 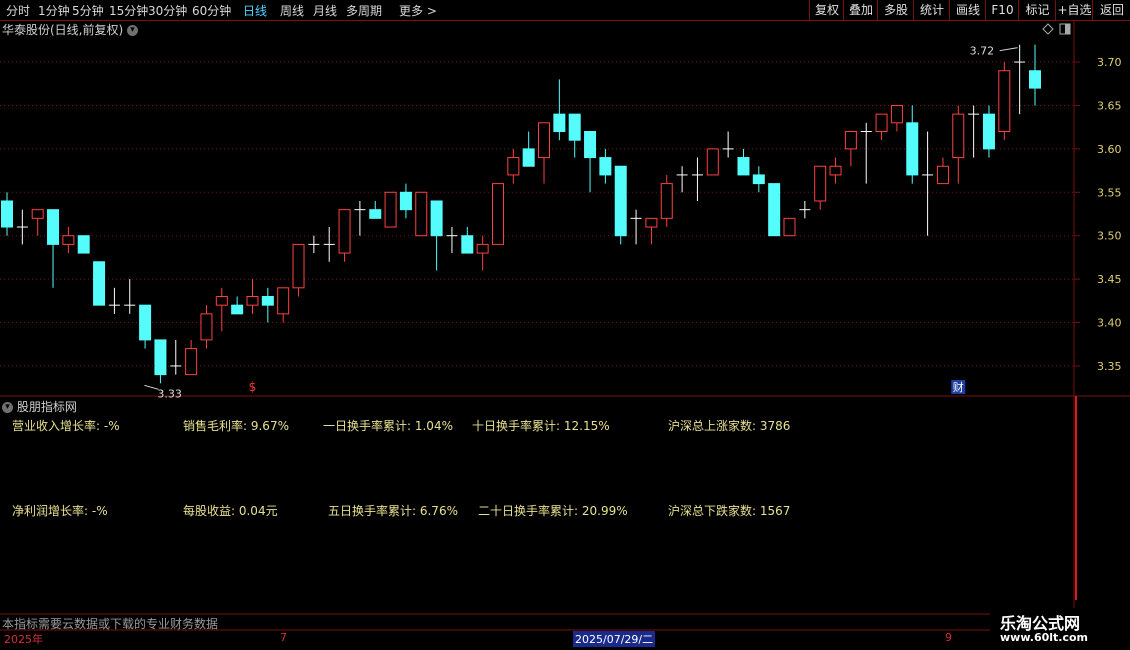 I want to click on toolbar-button: 多股, so click(x=895, y=10).